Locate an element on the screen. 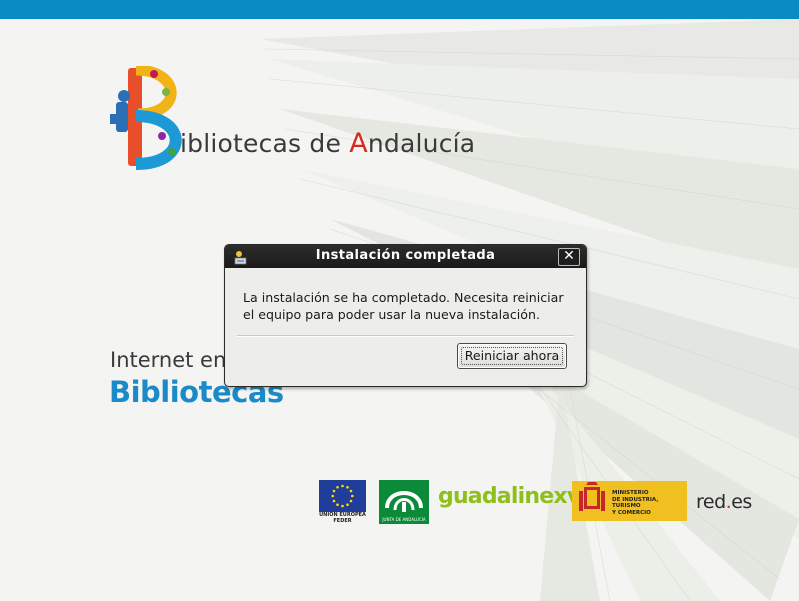 Image resolution: width=799 pixels, height=601 pixels. dialog-separator is located at coordinates (405, 336).